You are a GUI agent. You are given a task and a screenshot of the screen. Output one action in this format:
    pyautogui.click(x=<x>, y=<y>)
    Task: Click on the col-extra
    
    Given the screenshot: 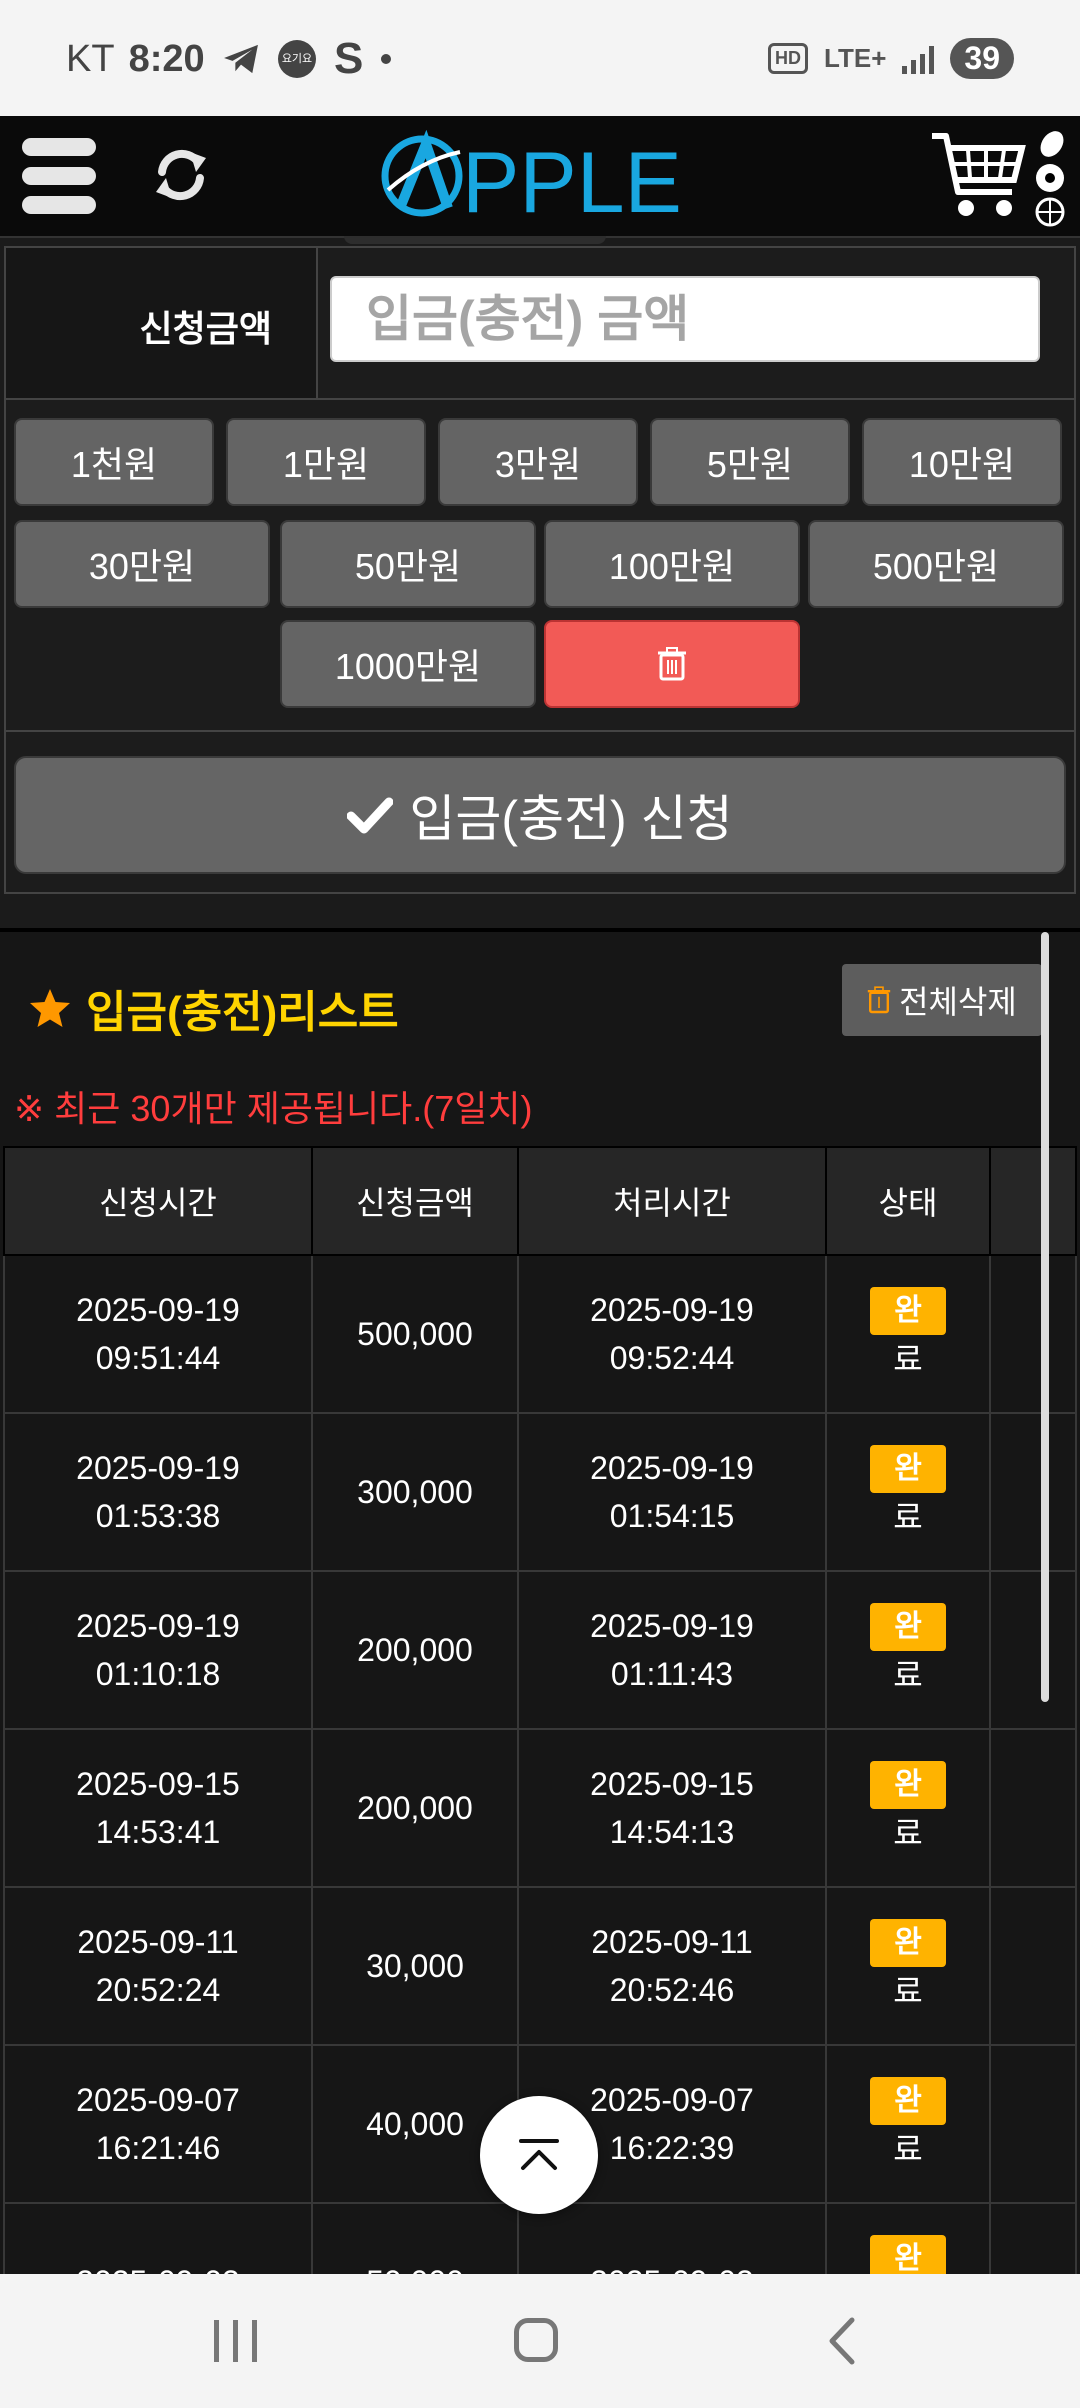 What is the action you would take?
    pyautogui.click(x=1033, y=1201)
    